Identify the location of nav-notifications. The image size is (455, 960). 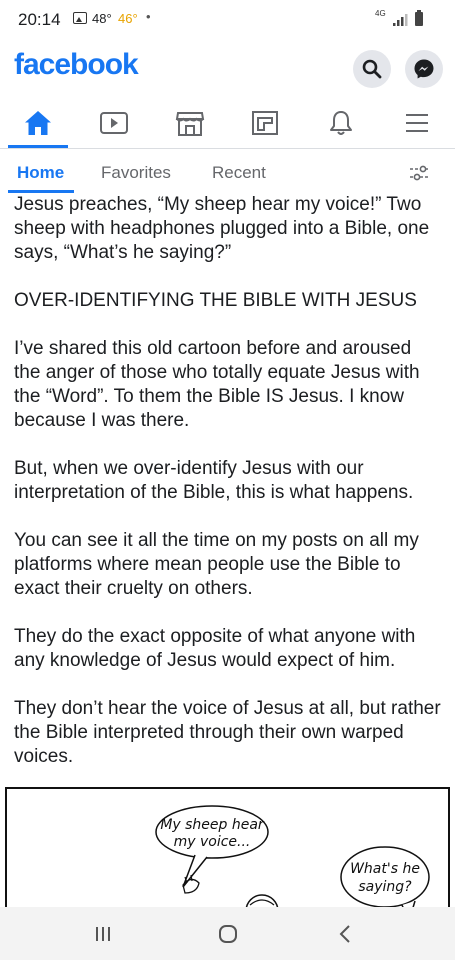
(341, 123).